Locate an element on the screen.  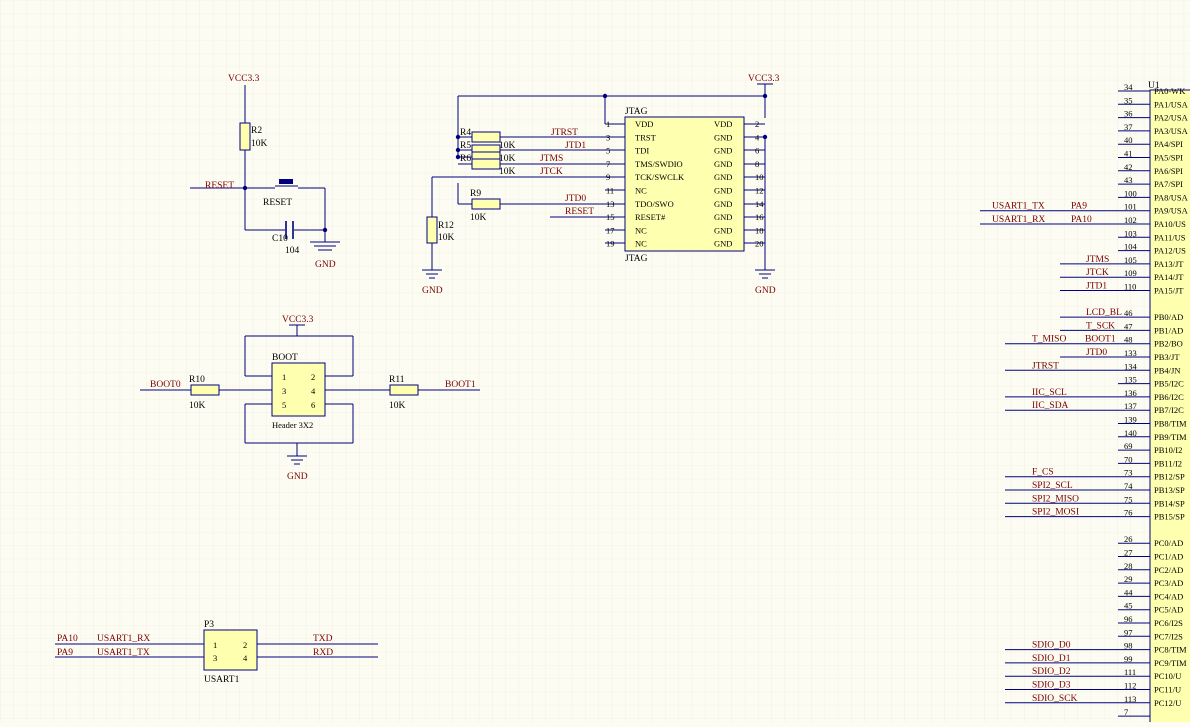
u1-pin-name: PB0/AD is located at coordinates (1168, 317).